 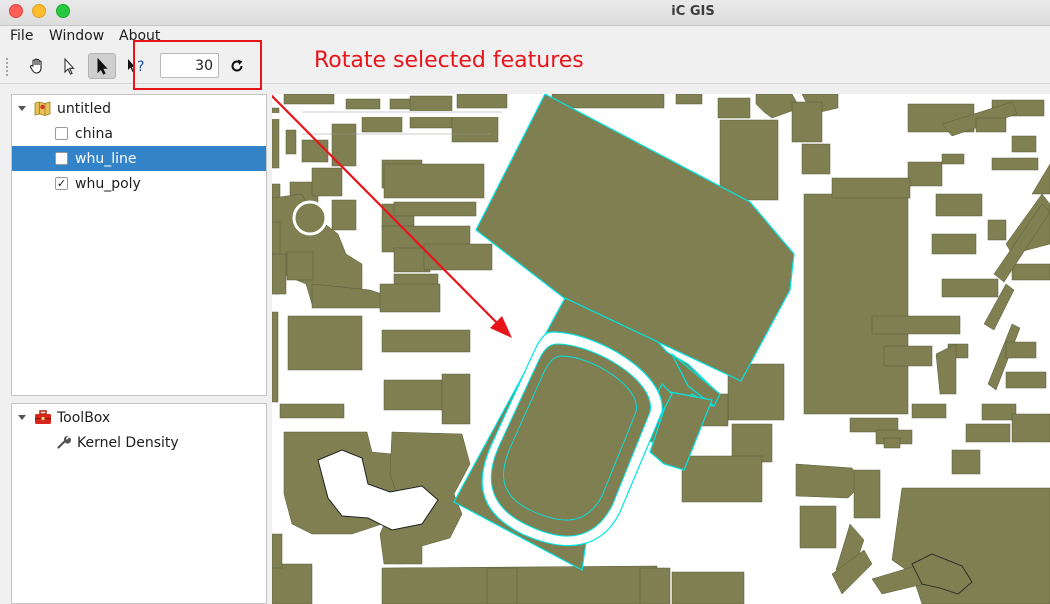 I want to click on layer-label: whu_line, so click(x=106, y=158).